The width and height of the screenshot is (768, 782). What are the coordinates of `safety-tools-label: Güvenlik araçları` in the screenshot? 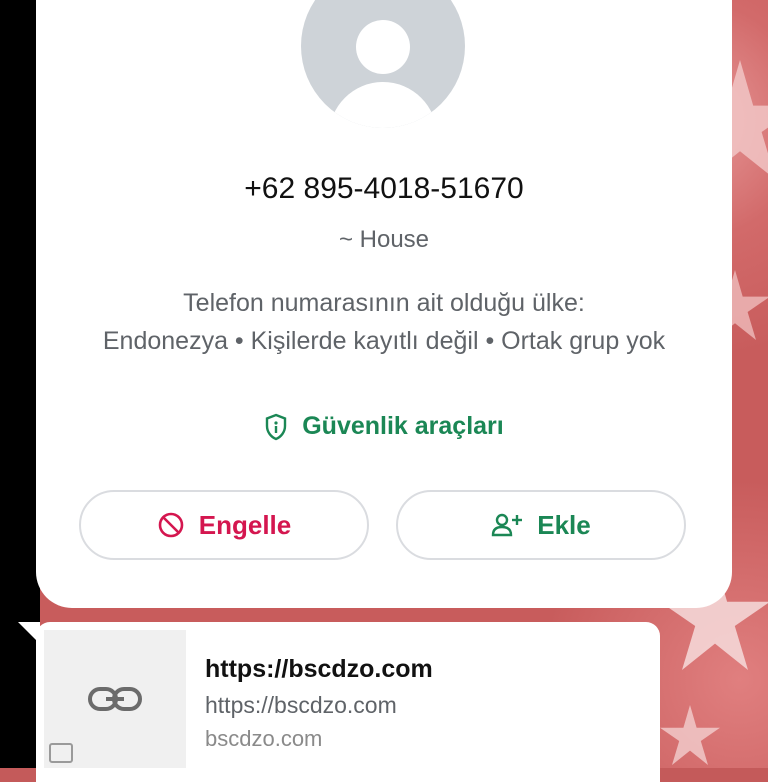 It's located at (403, 426).